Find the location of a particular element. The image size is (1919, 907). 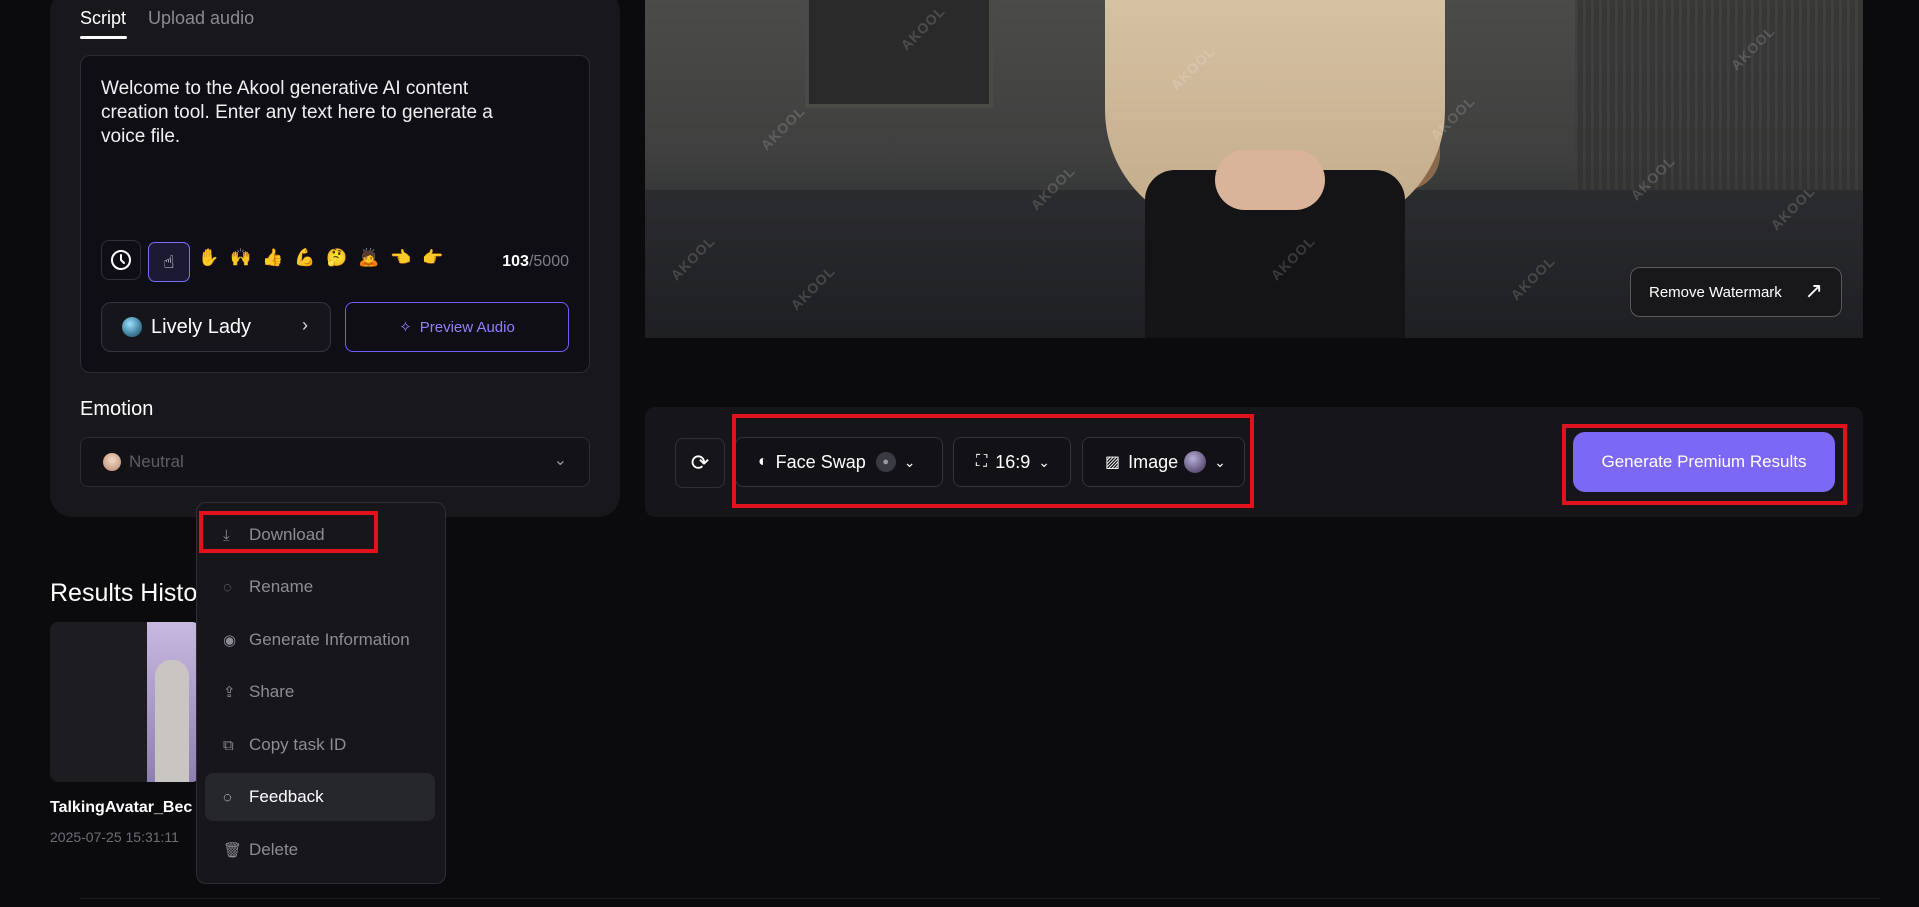

raise-hands-icon: 🙌 is located at coordinates (241, 257).